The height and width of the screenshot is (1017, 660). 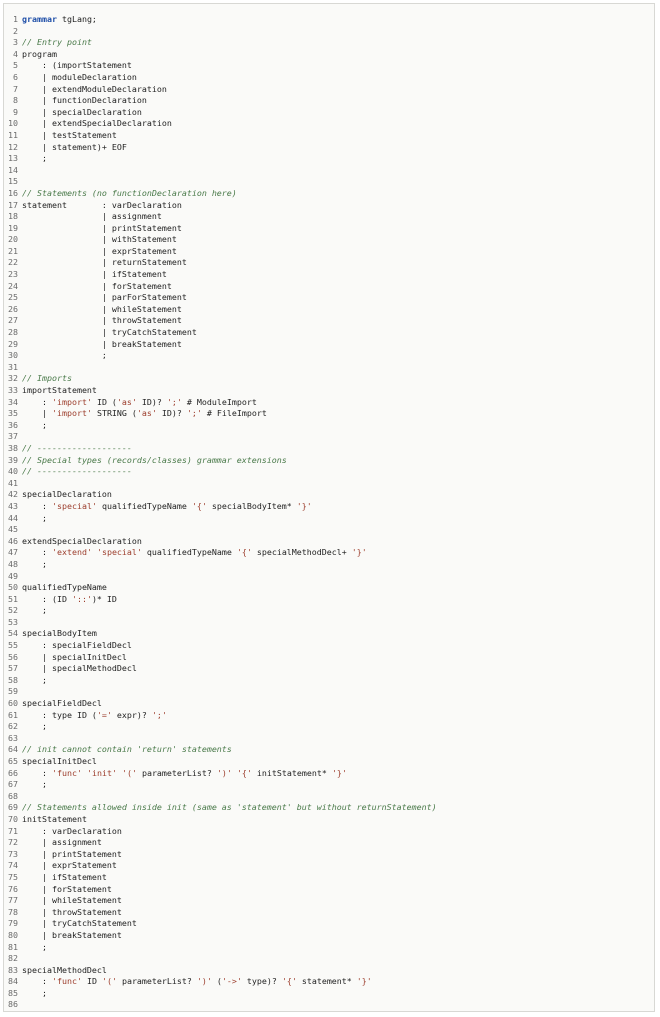 What do you see at coordinates (13, 737) in the screenshot?
I see `line-number: 63` at bounding box center [13, 737].